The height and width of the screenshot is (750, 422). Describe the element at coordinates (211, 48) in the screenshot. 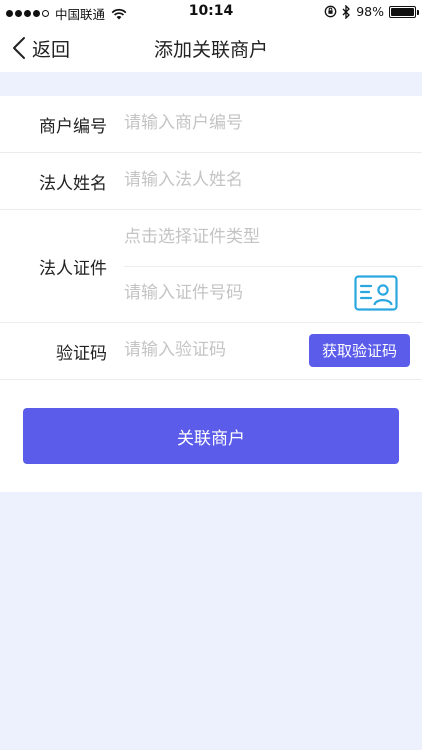

I see `nav-bar: 返回 添加关联商户` at that location.